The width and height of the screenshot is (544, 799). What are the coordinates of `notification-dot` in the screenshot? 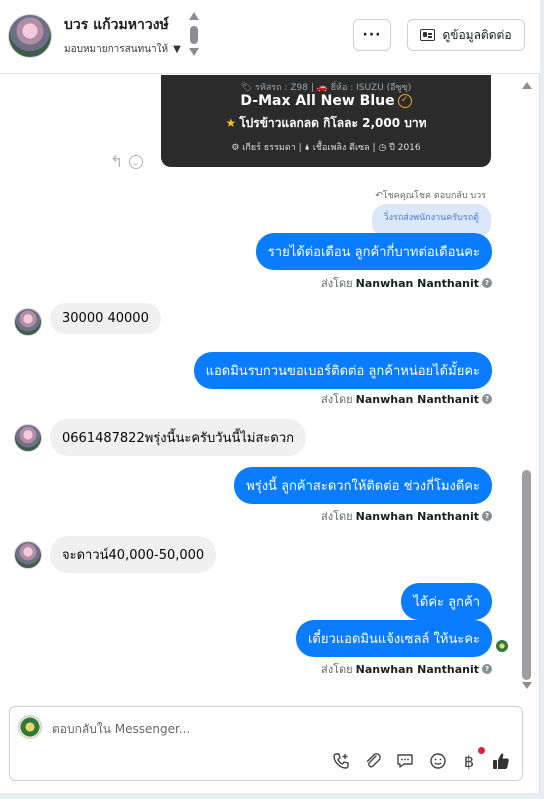 It's located at (481, 750).